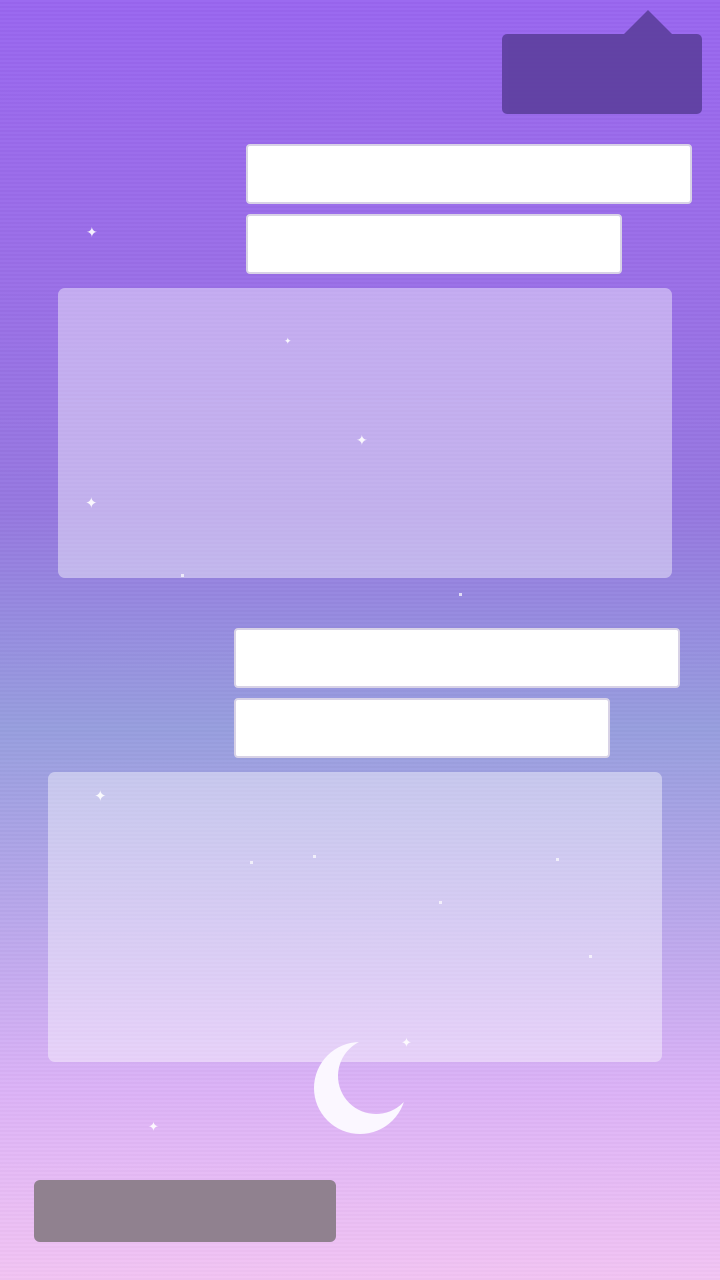 The width and height of the screenshot is (720, 1280). Describe the element at coordinates (185, 1211) in the screenshot. I see `bottom-action-button` at that location.